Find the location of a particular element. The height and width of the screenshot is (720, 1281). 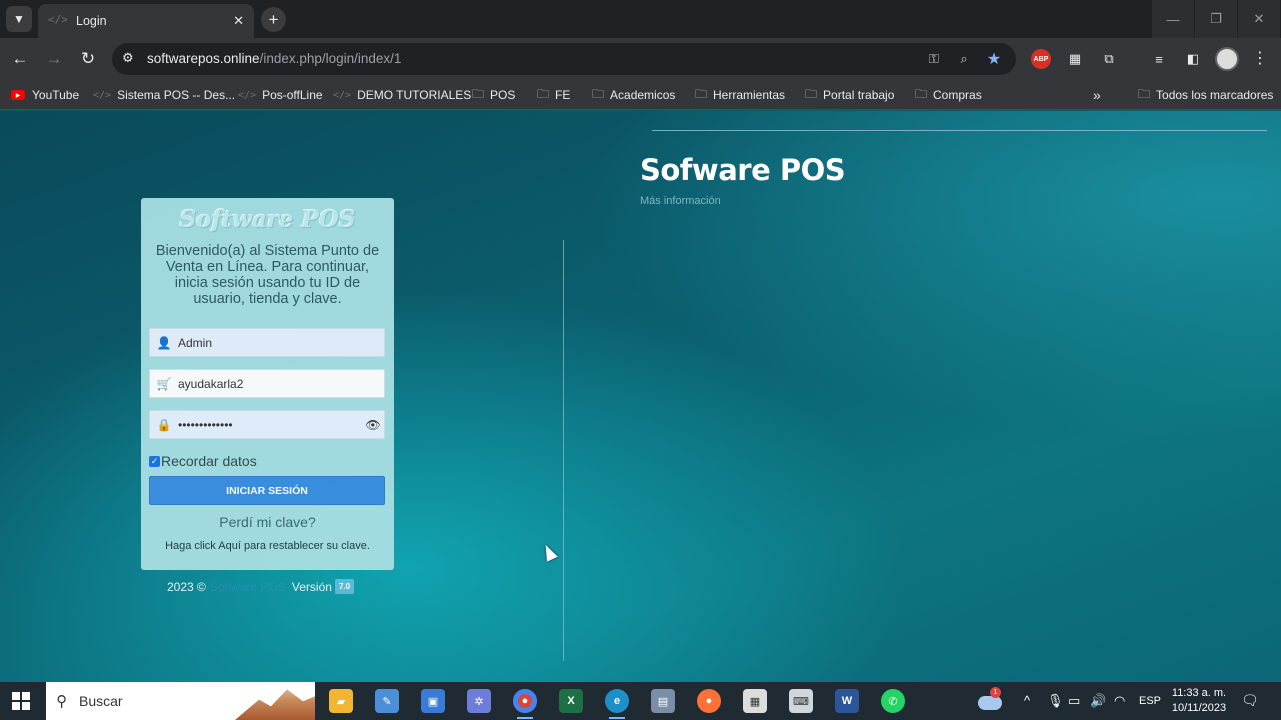

browser-tab: </> Login ✕ is located at coordinates (146, 21).